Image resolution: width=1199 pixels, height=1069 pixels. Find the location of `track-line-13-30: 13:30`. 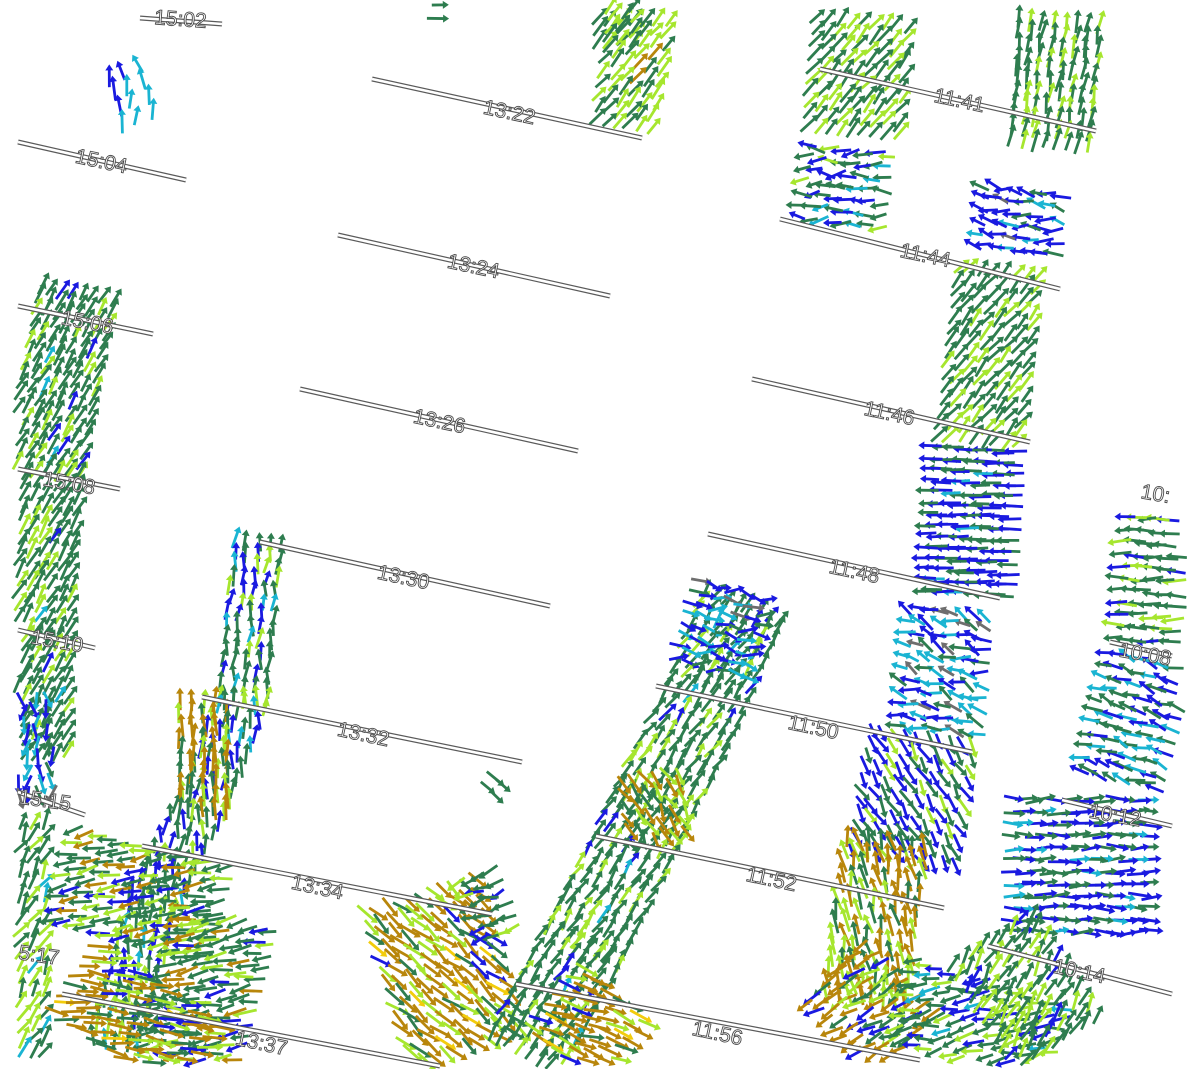

track-line-13-30: 13:30 is located at coordinates (405, 574).